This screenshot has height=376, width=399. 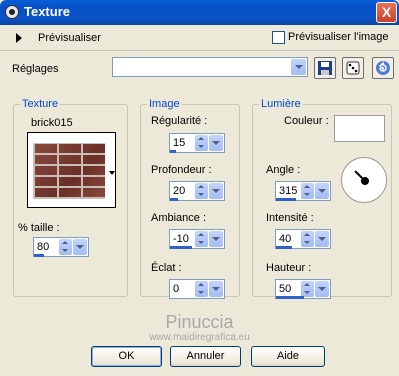 What do you see at coordinates (179, 218) in the screenshot?
I see `ambience-label: Ambiance :` at bounding box center [179, 218].